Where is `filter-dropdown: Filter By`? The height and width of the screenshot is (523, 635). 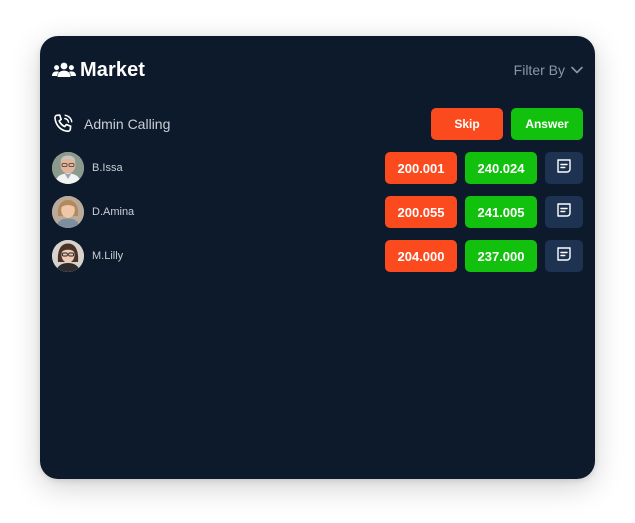 filter-dropdown: Filter By is located at coordinates (548, 70).